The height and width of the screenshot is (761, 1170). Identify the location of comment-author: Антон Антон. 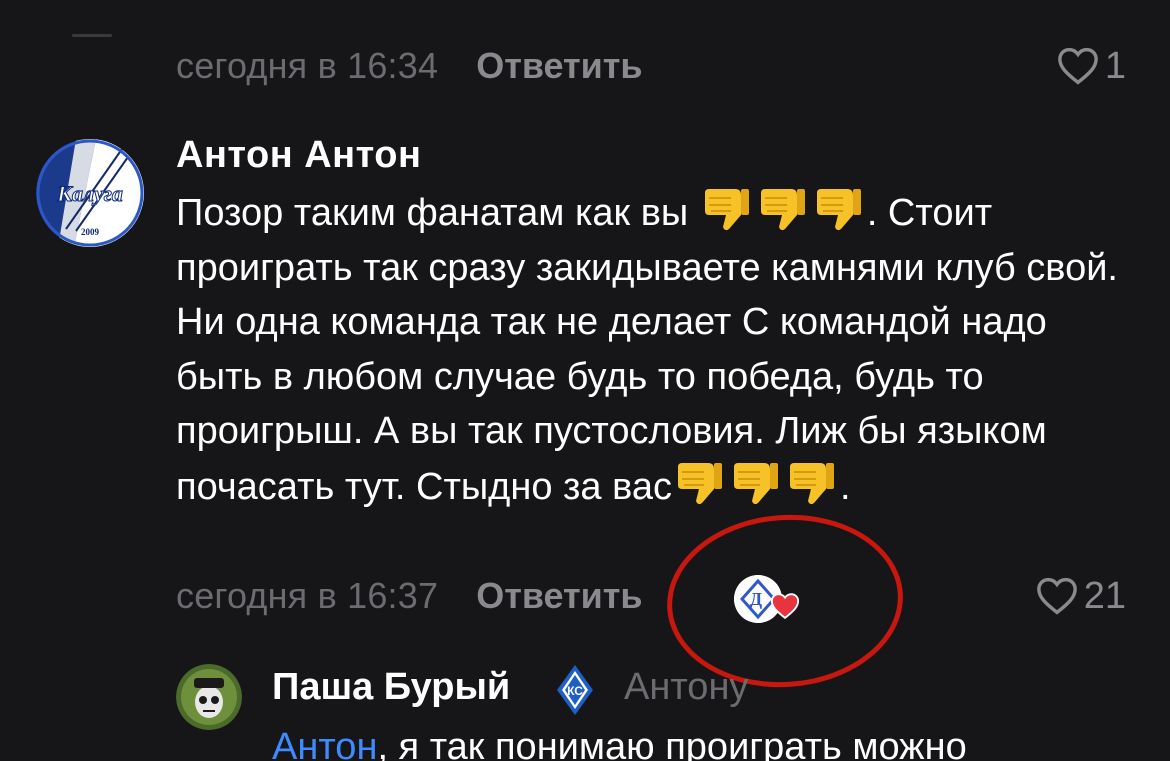
(298, 155).